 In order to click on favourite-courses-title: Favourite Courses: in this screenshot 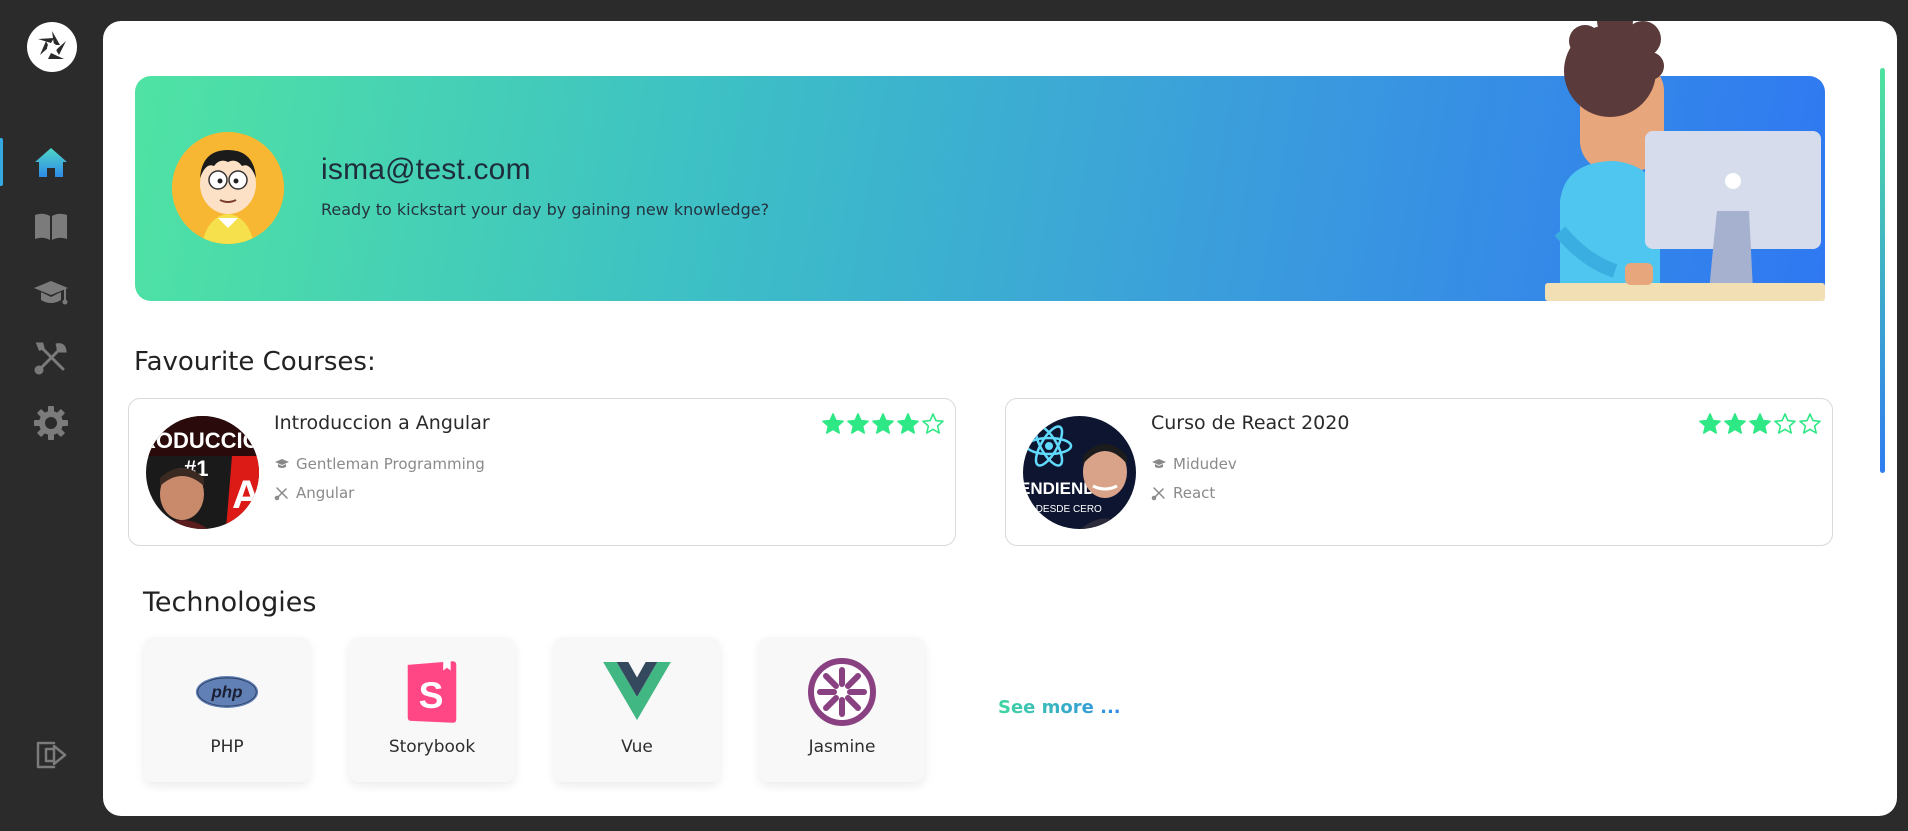, I will do `click(255, 362)`.